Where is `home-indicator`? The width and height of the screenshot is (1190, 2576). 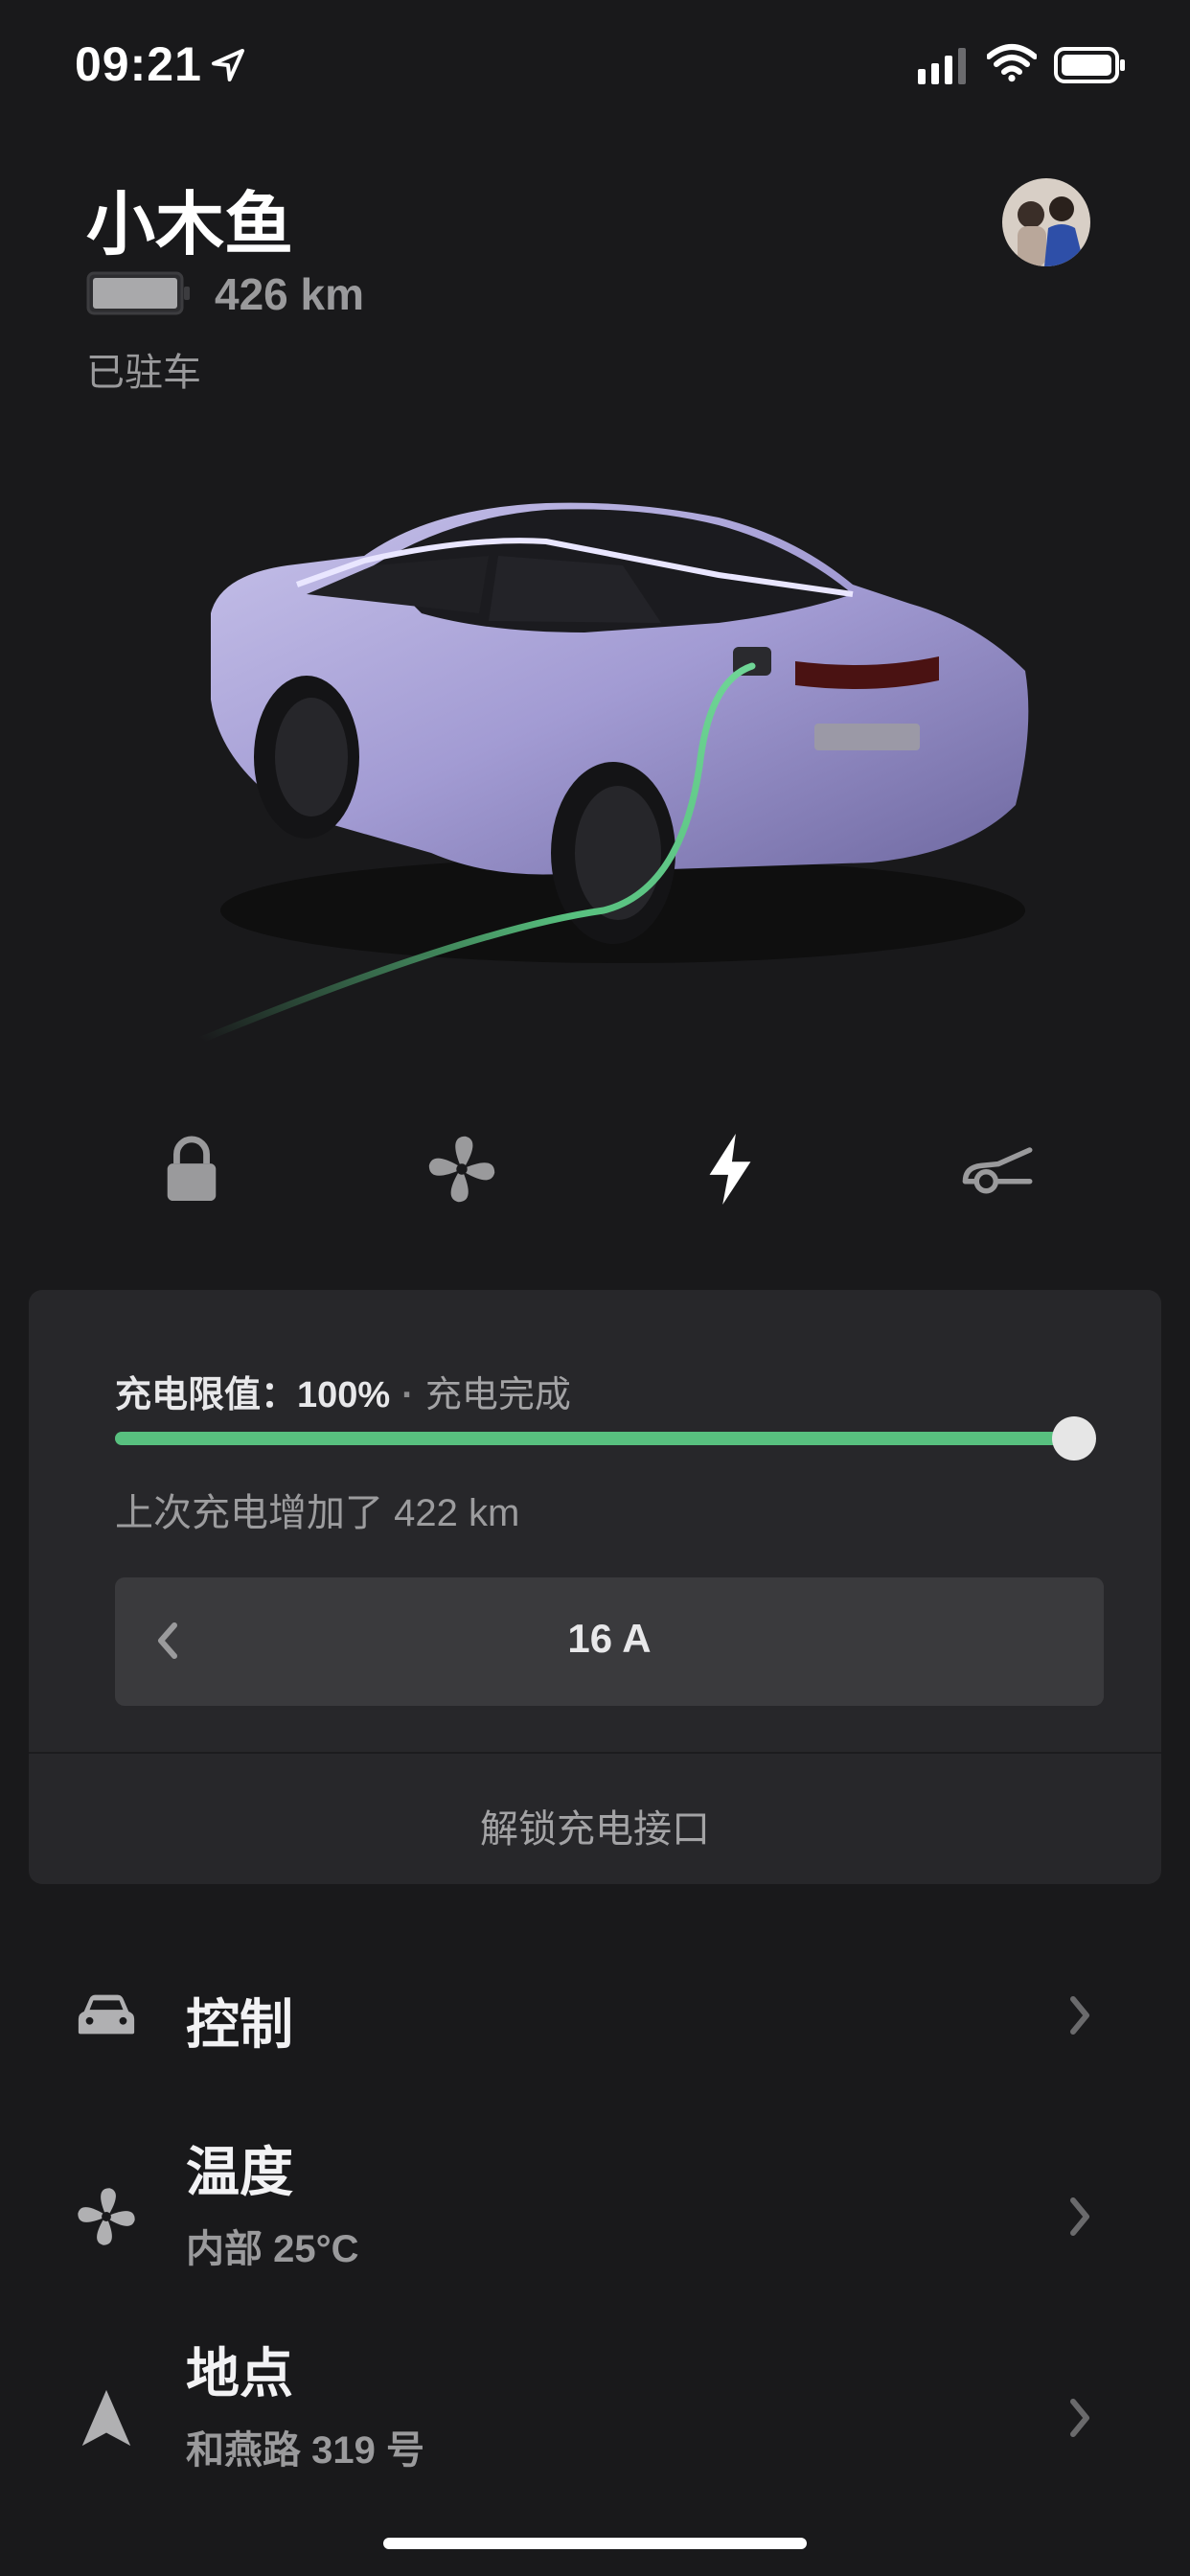
home-indicator is located at coordinates (595, 2543).